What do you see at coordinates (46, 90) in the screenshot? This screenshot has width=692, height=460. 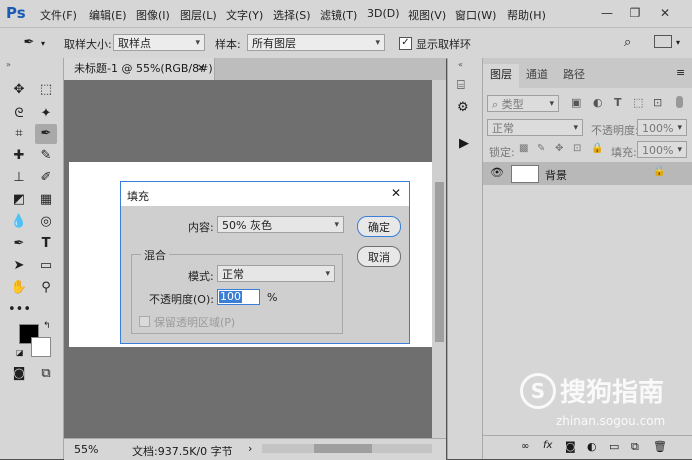 I see `marquee-tool-icon: ⬚` at bounding box center [46, 90].